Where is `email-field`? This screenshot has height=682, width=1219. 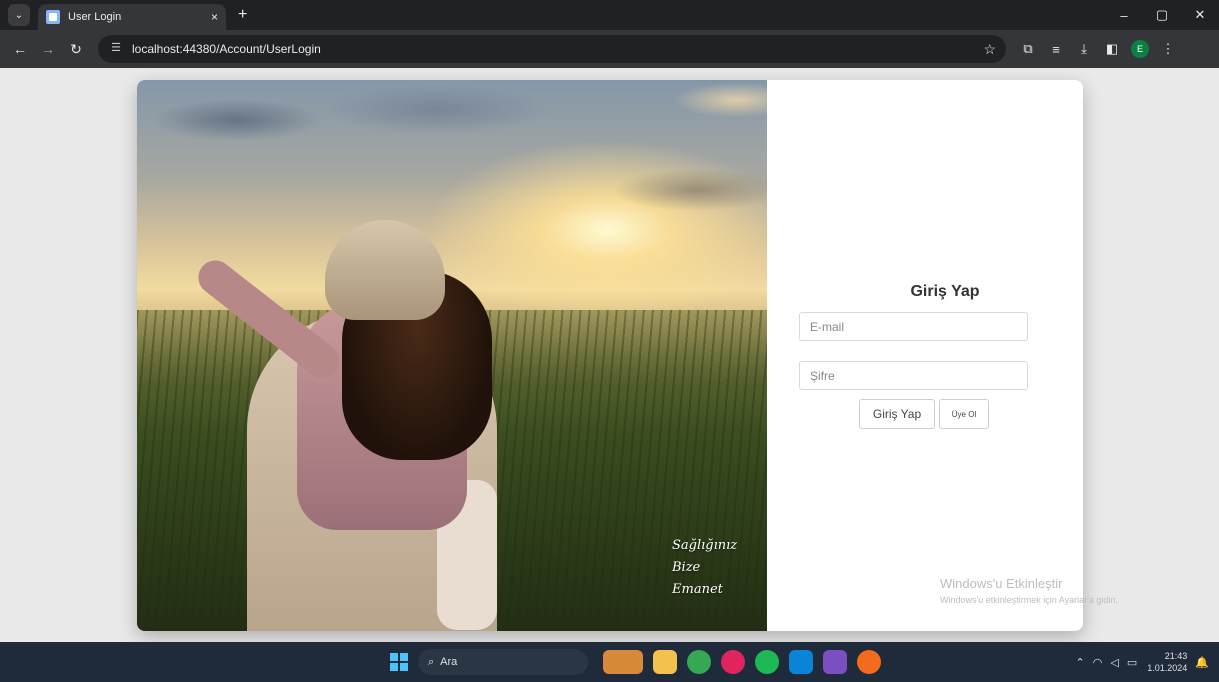
email-field is located at coordinates (913, 326).